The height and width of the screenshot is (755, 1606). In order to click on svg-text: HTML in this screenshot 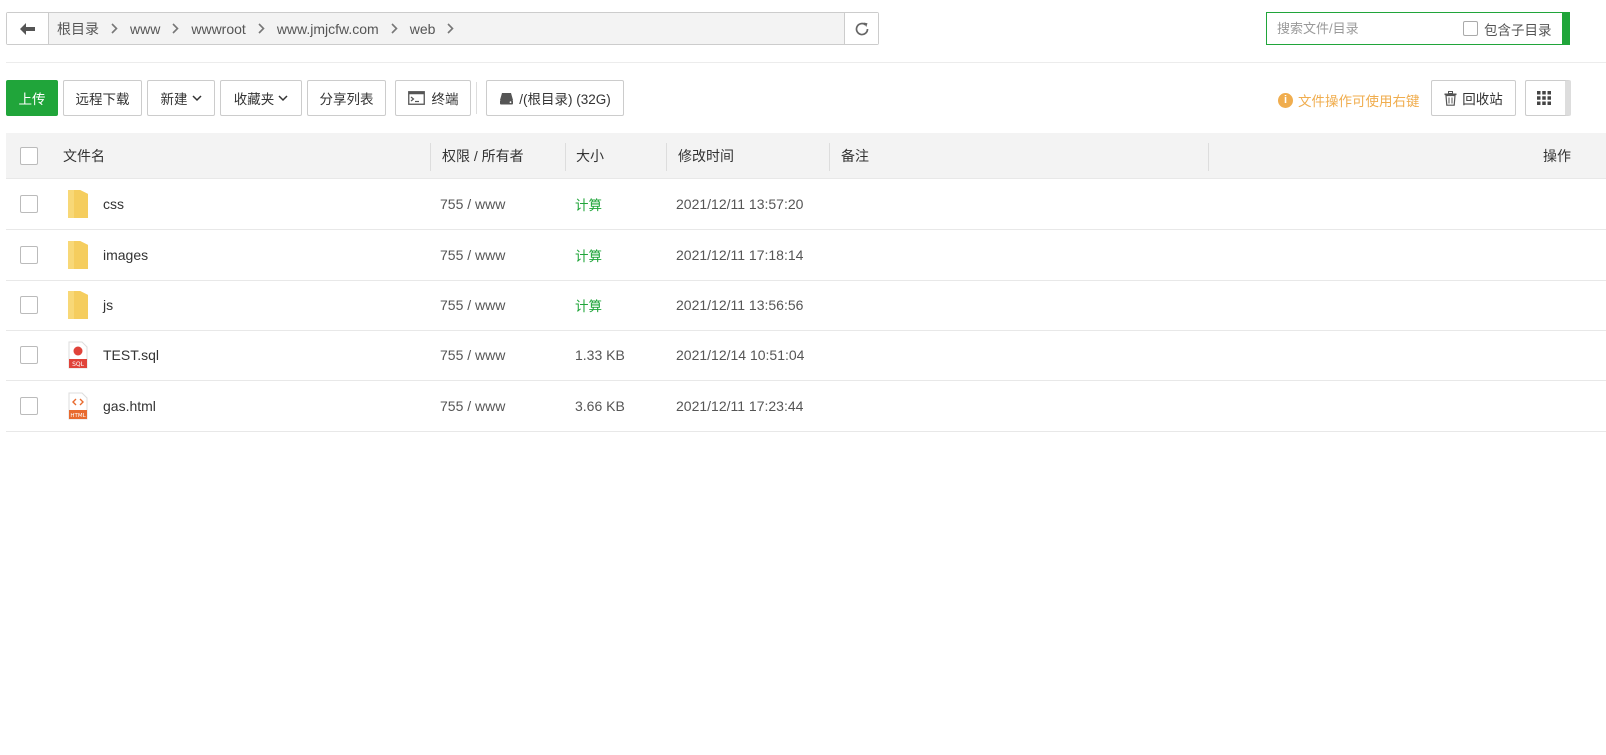, I will do `click(78, 416)`.